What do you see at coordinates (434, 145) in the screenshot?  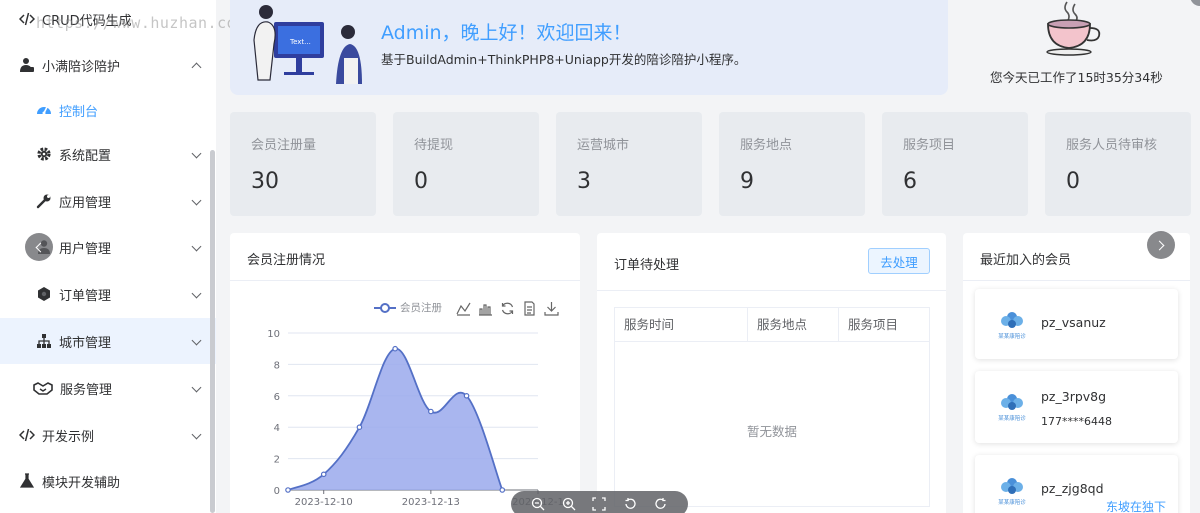 I see `stat-label: 待提现` at bounding box center [434, 145].